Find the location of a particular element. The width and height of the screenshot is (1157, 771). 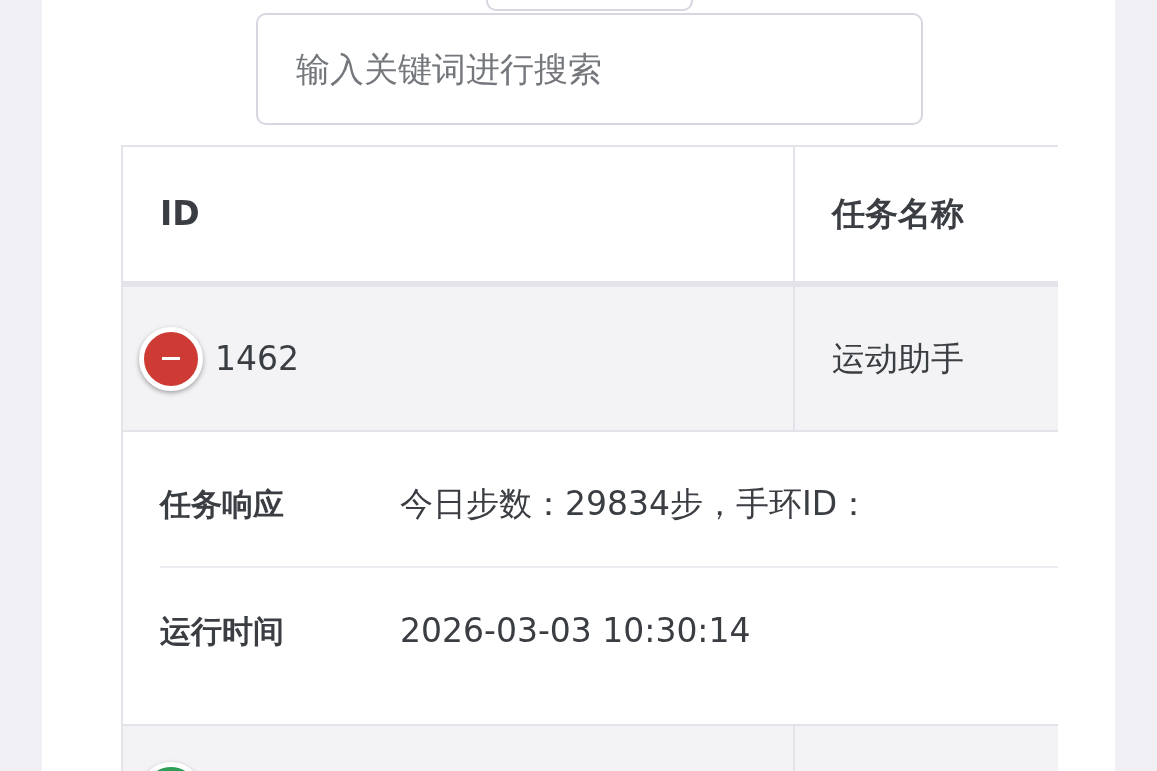

detail-value: 2026-03-03 10:30:14 is located at coordinates (575, 631).